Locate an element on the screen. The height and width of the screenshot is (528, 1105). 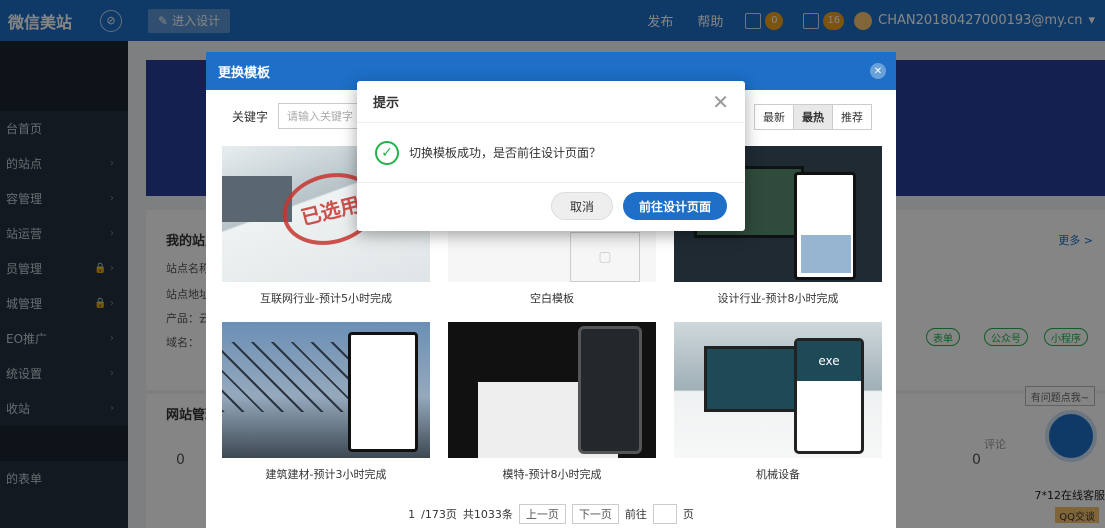
template-card: exe 机械设备 is located at coordinates (778, 402).